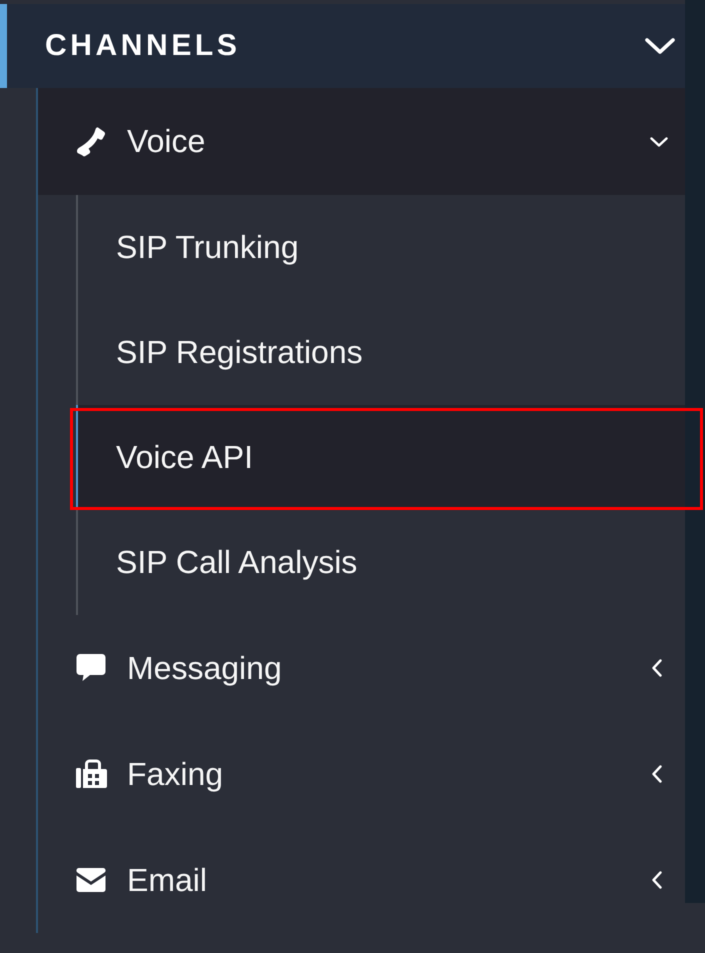 Image resolution: width=705 pixels, height=953 pixels. What do you see at coordinates (695, 451) in the screenshot?
I see `scrollbar` at bounding box center [695, 451].